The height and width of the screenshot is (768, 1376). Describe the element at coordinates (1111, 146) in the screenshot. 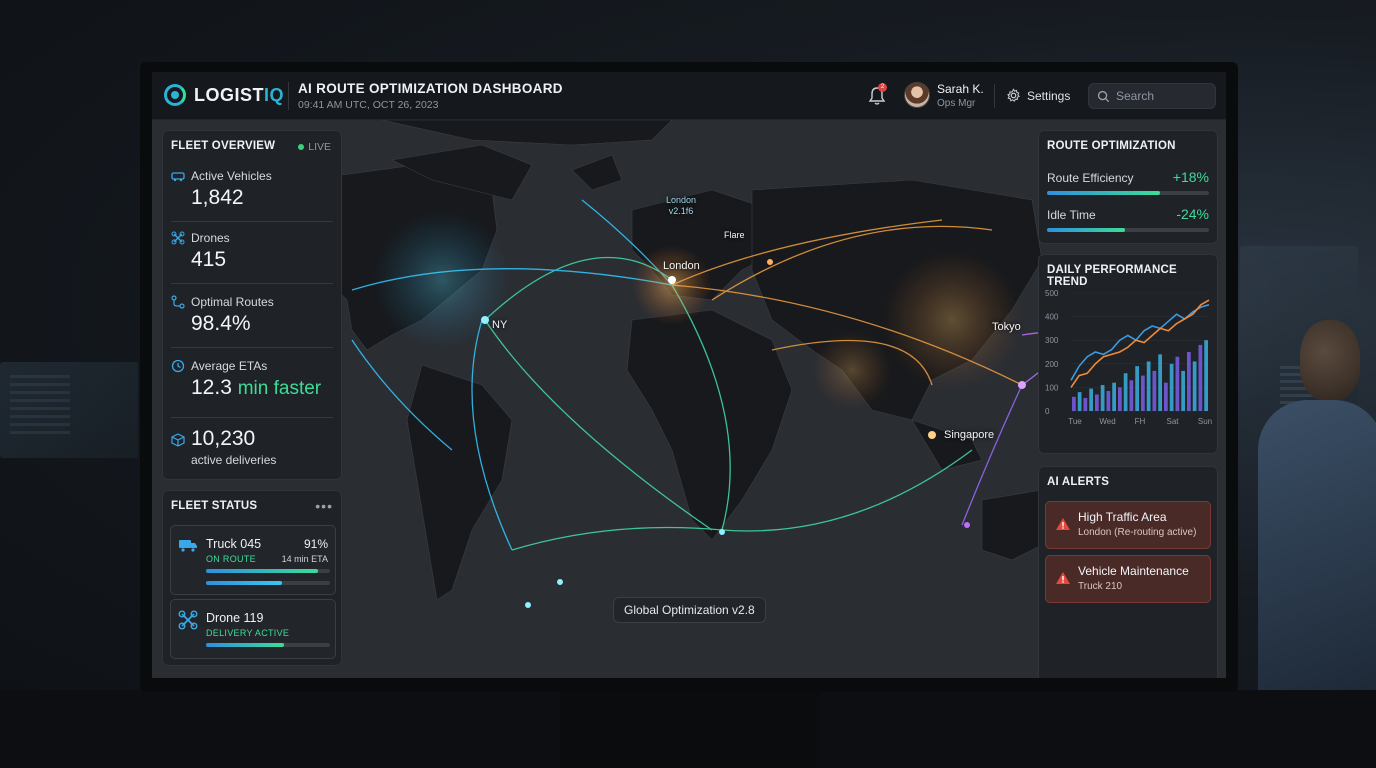

I see `route-optimization-title: ROUTE OPTIMIZATION` at that location.